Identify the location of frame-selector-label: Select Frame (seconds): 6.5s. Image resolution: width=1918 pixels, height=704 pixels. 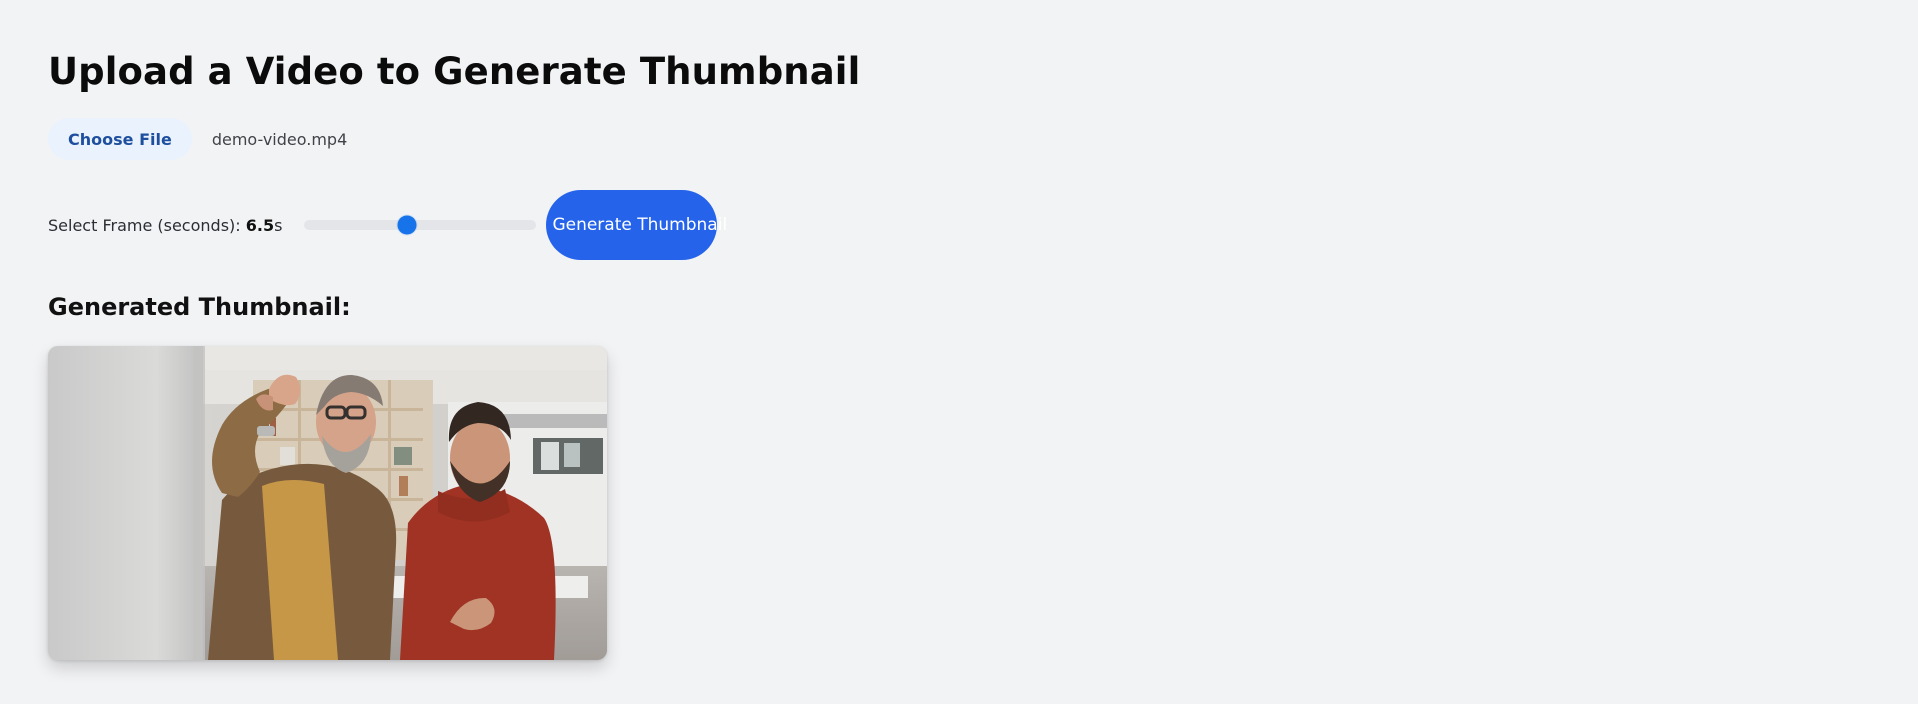
(165, 225).